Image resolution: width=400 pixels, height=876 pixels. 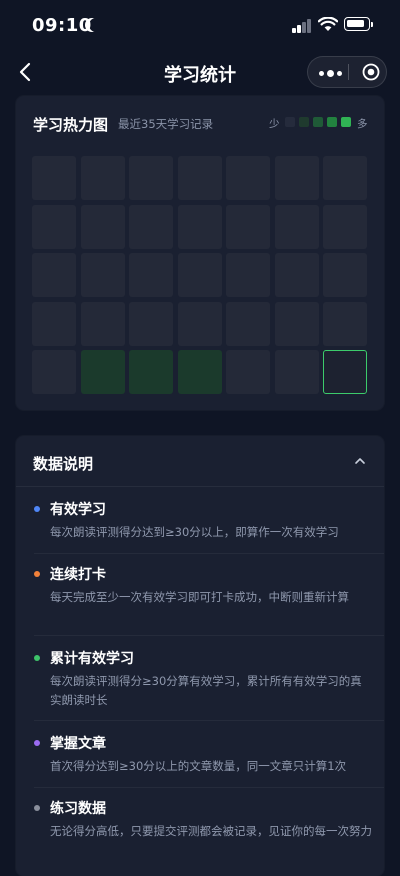 I want to click on item-title: 有效学习, so click(x=78, y=510).